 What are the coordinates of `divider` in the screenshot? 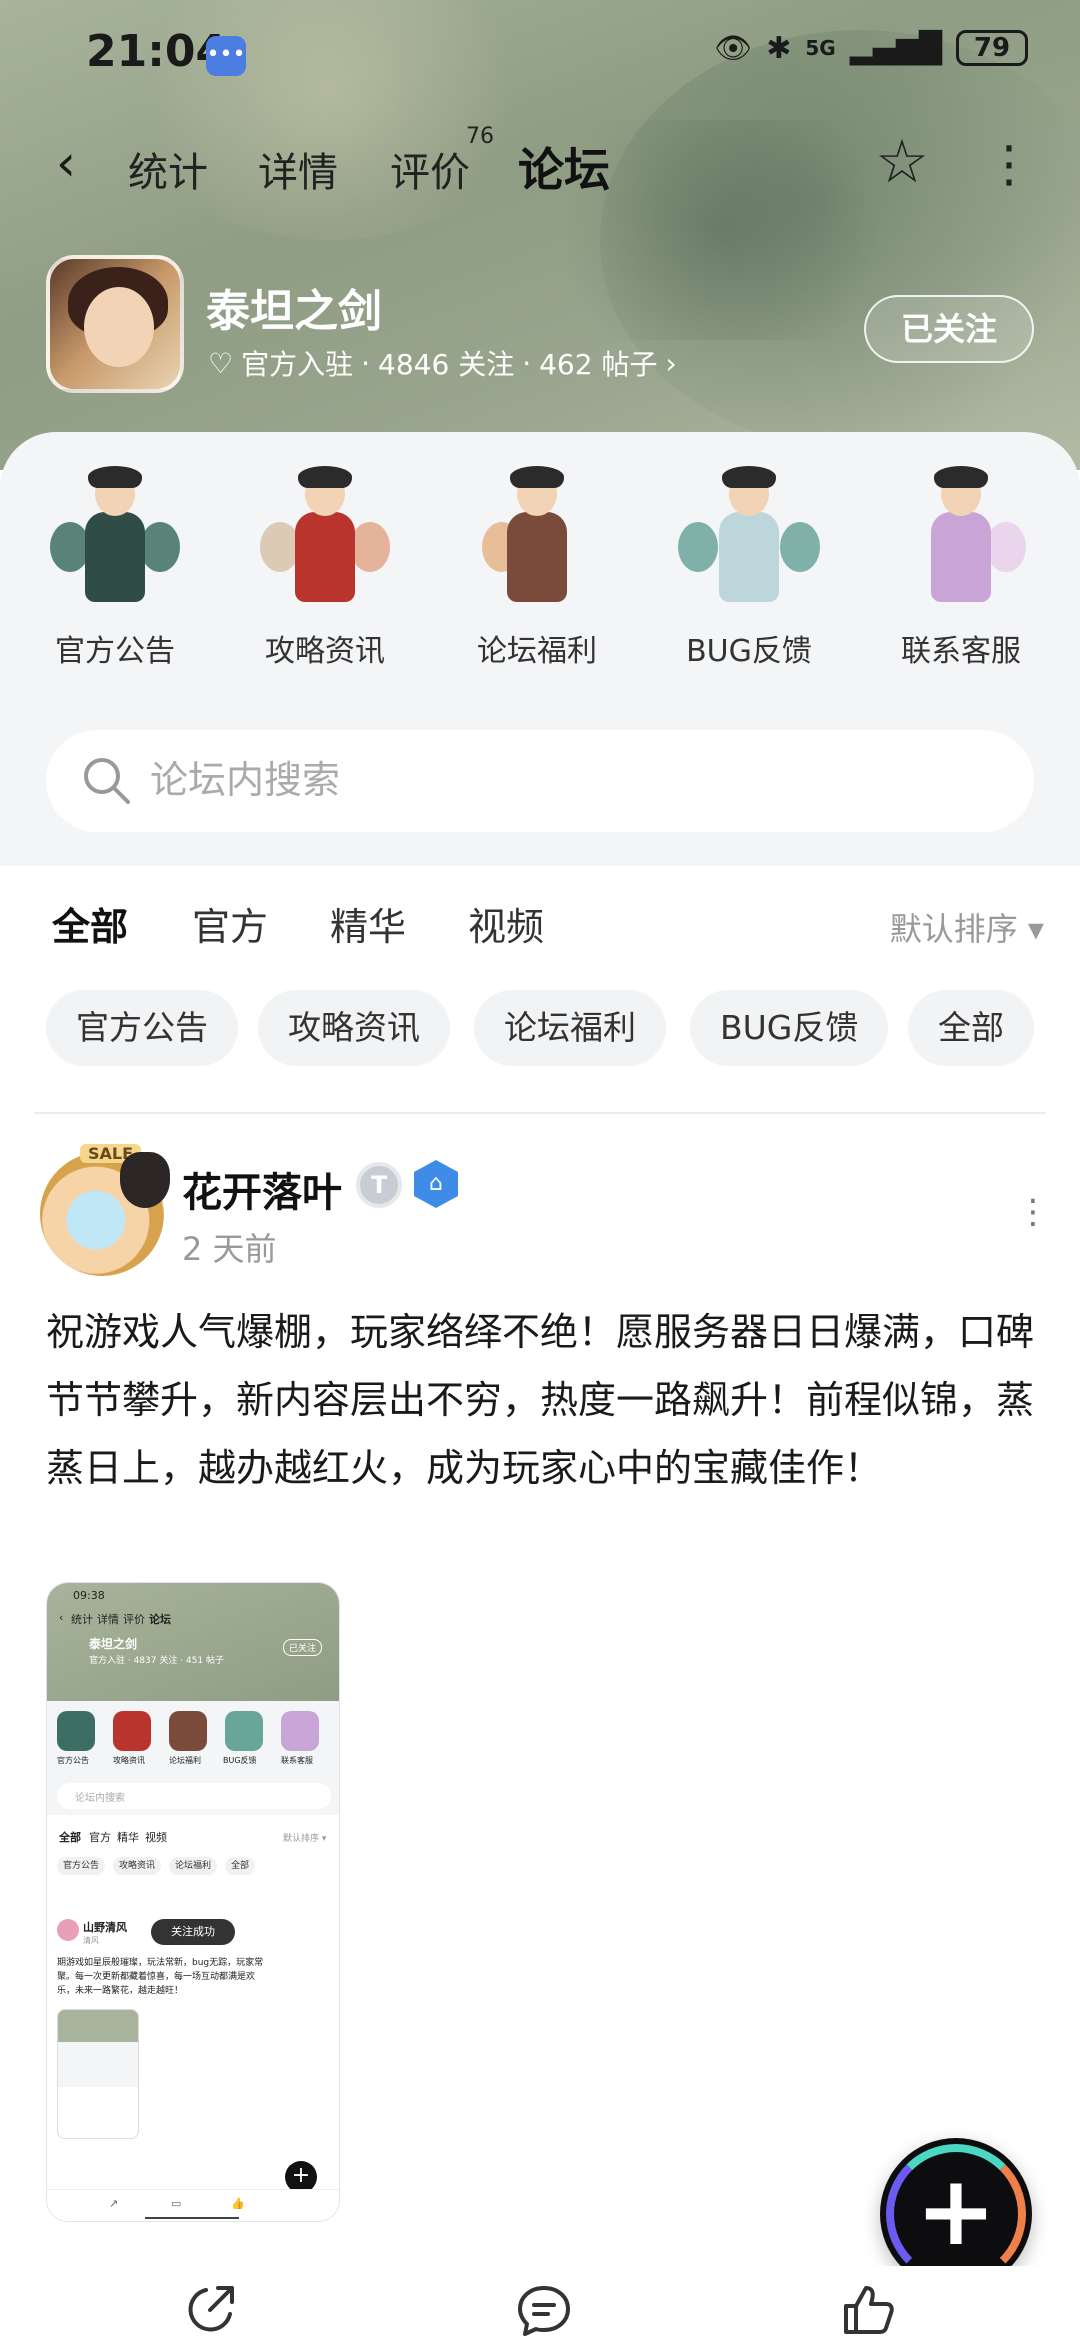 It's located at (540, 1113).